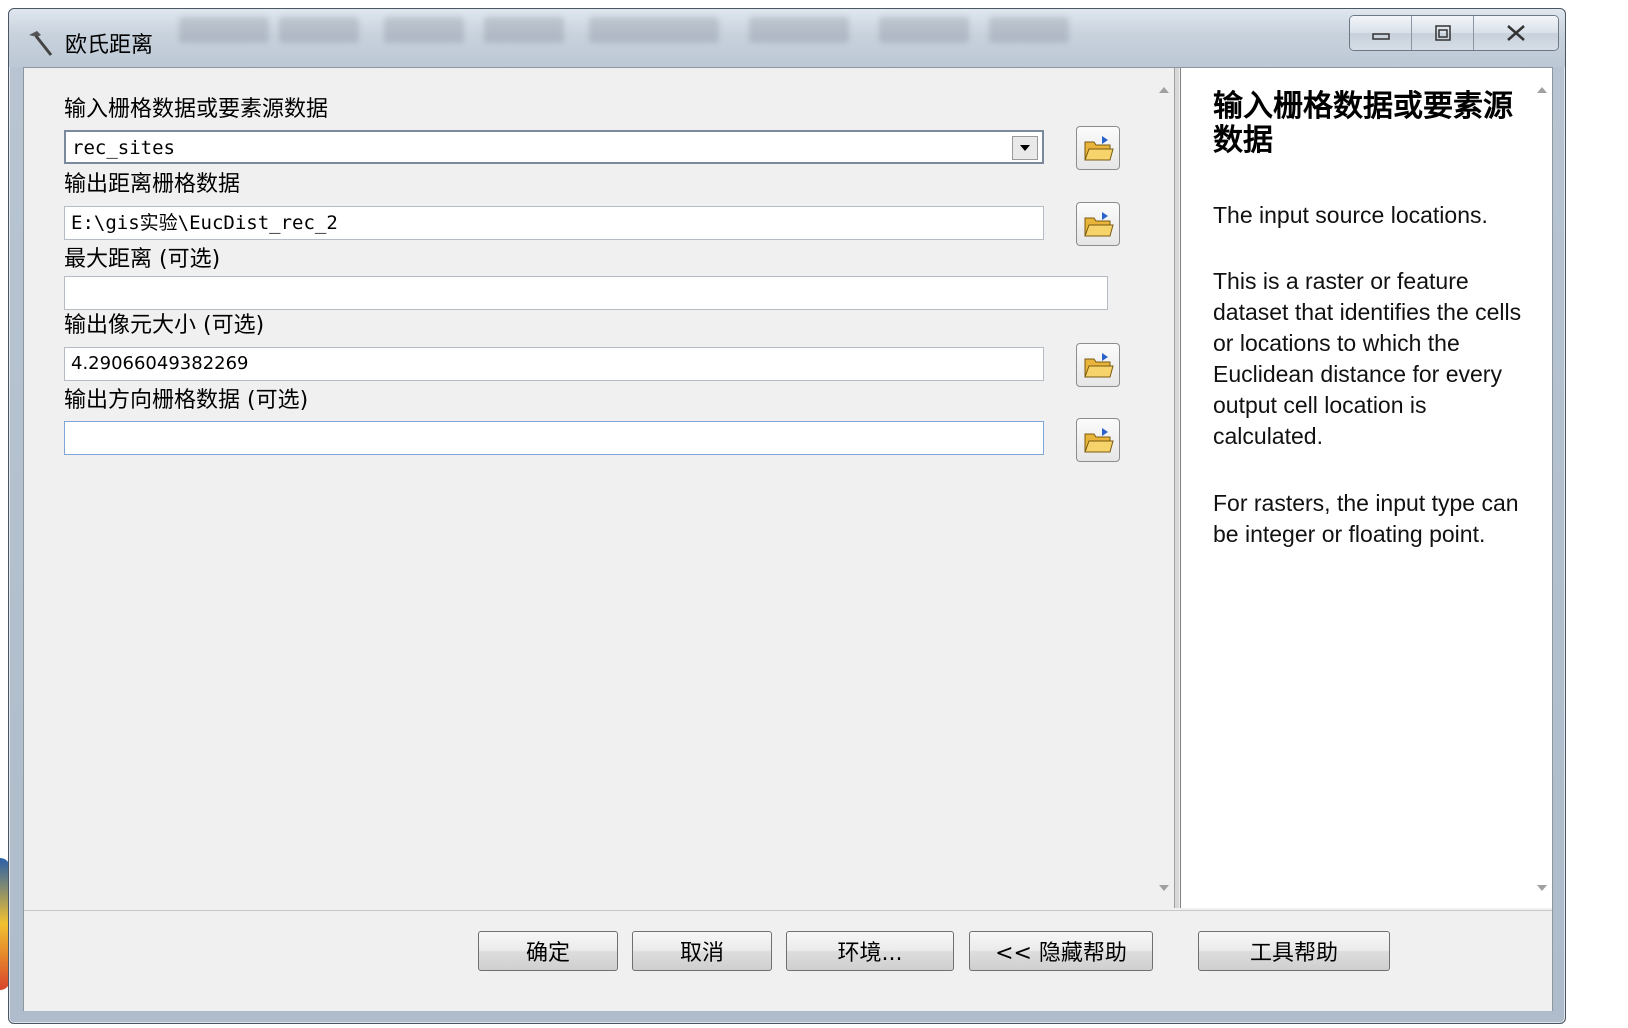  I want to click on button-bar: 确定 取消 环境... << 隐藏帮助 工具帮助, so click(788, 960).